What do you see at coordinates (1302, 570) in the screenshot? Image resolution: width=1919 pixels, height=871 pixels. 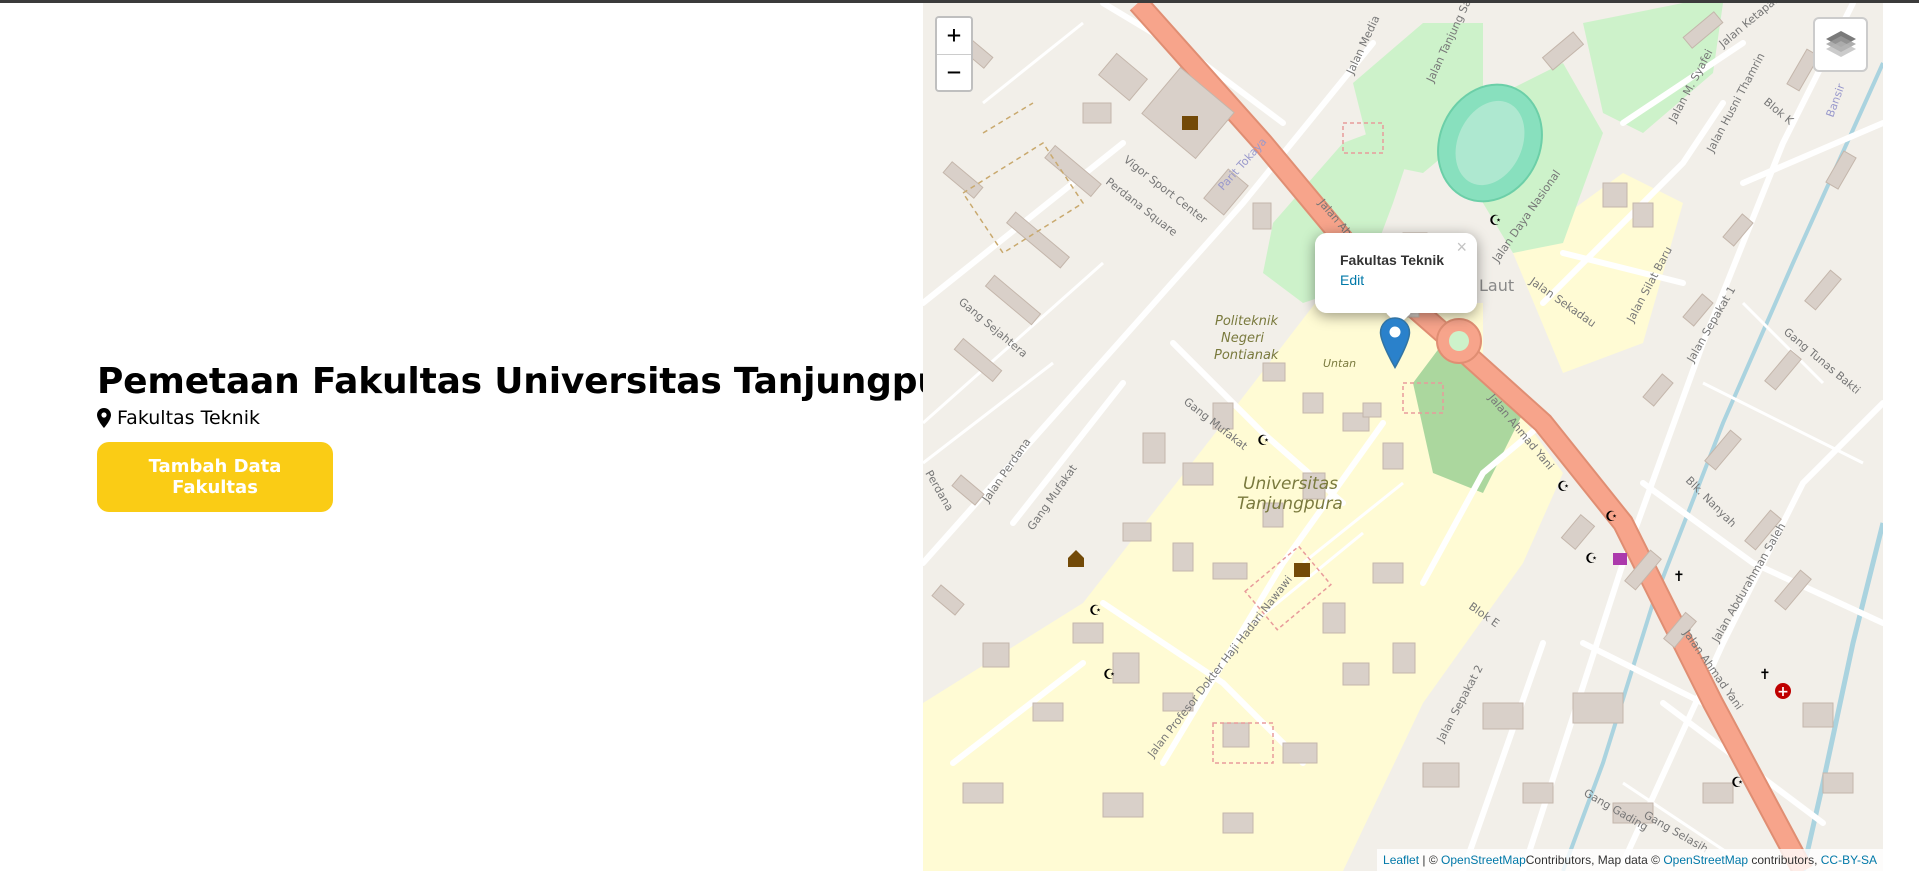 I see `library-icon` at bounding box center [1302, 570].